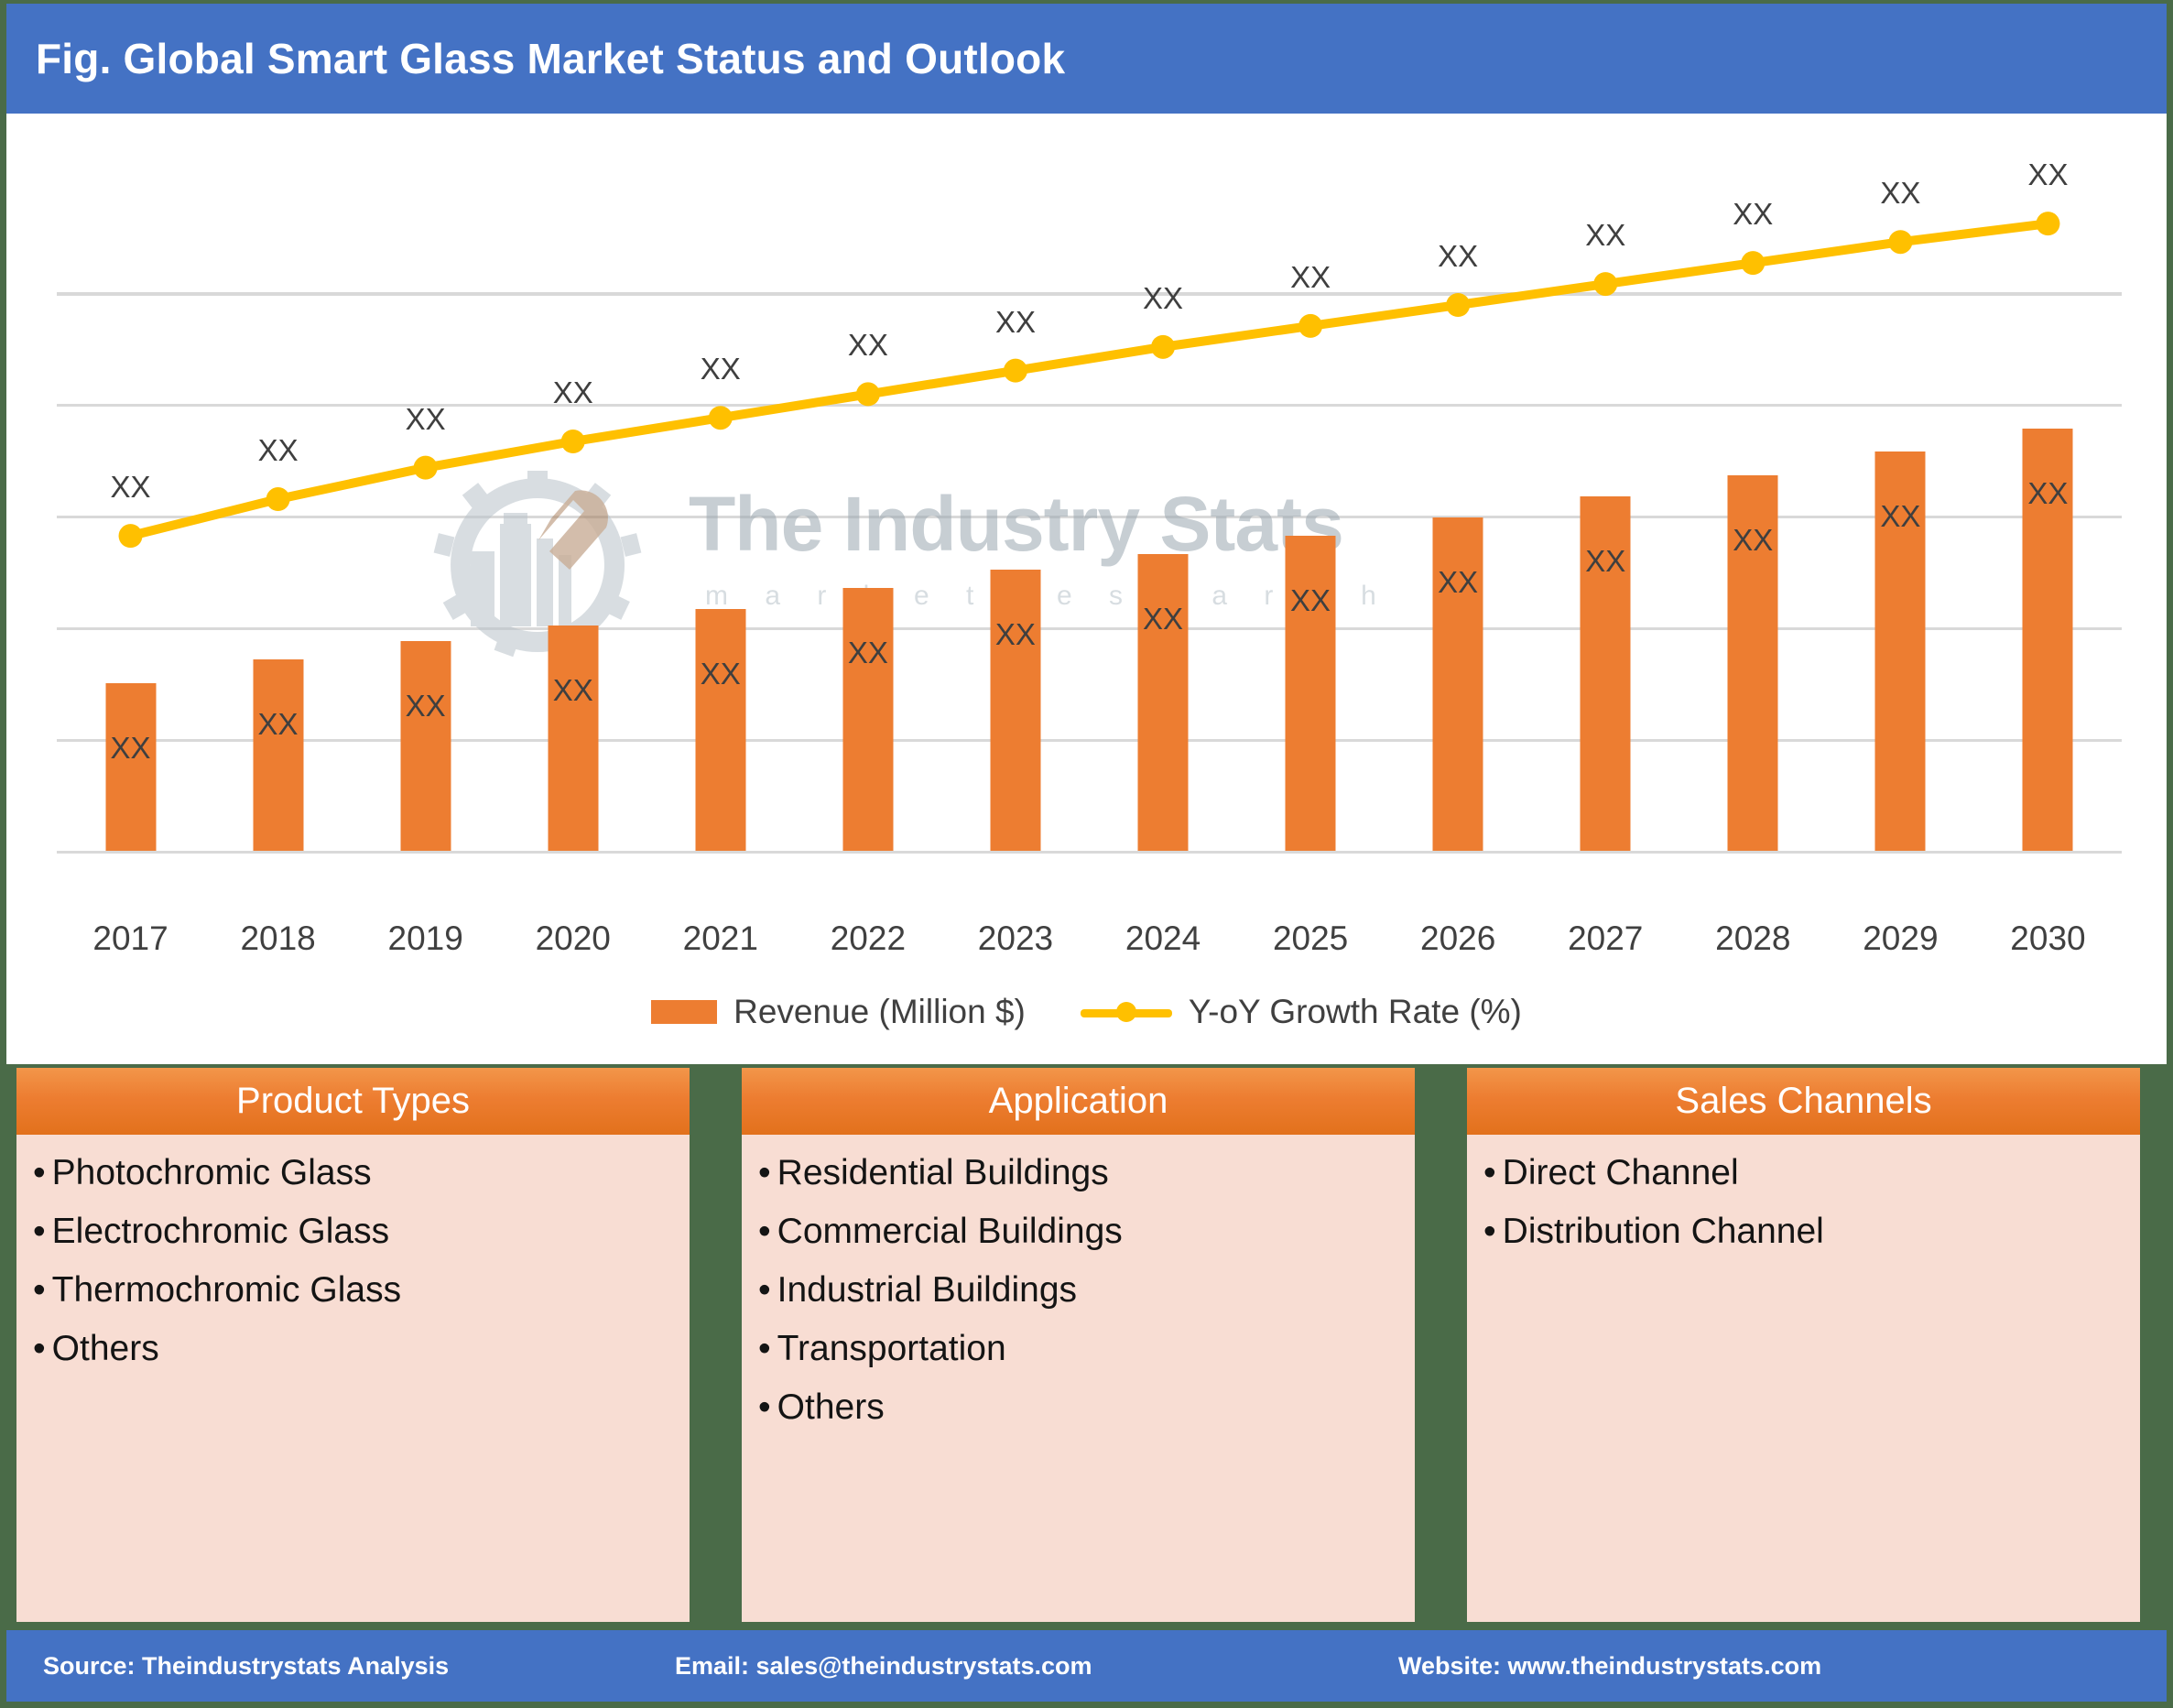 The height and width of the screenshot is (1708, 2173). What do you see at coordinates (838, 1012) in the screenshot?
I see `legend-item-revenue: Revenue (Million $)` at bounding box center [838, 1012].